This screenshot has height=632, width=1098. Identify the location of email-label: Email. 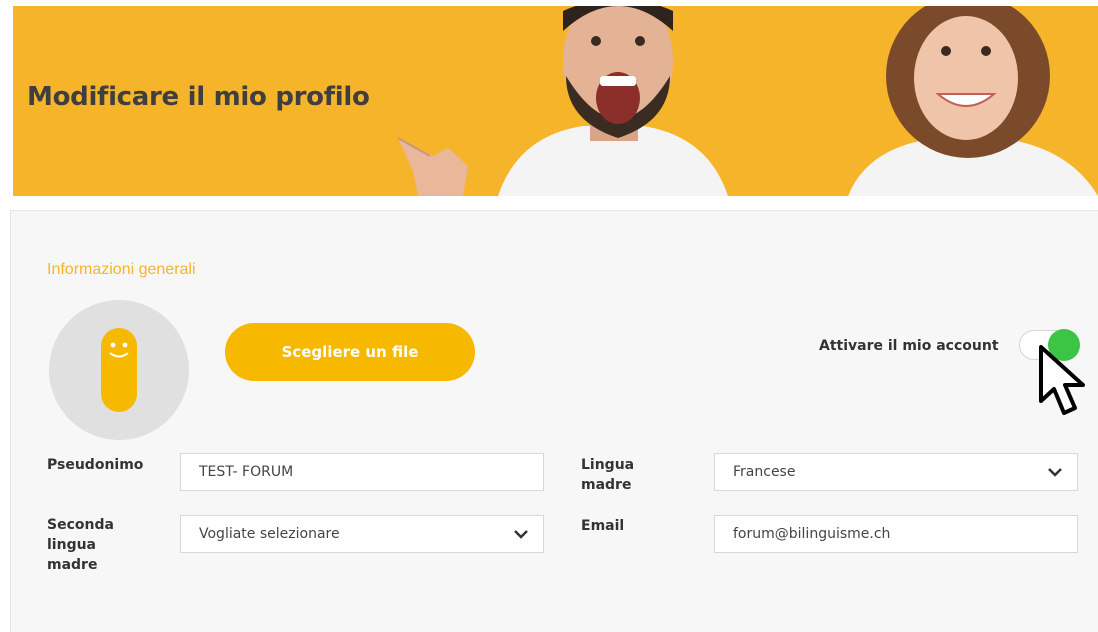
(603, 526).